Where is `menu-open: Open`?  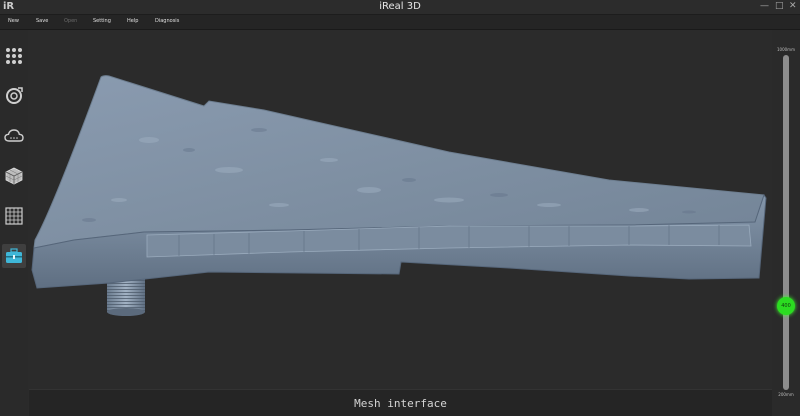 menu-open: Open is located at coordinates (70, 21).